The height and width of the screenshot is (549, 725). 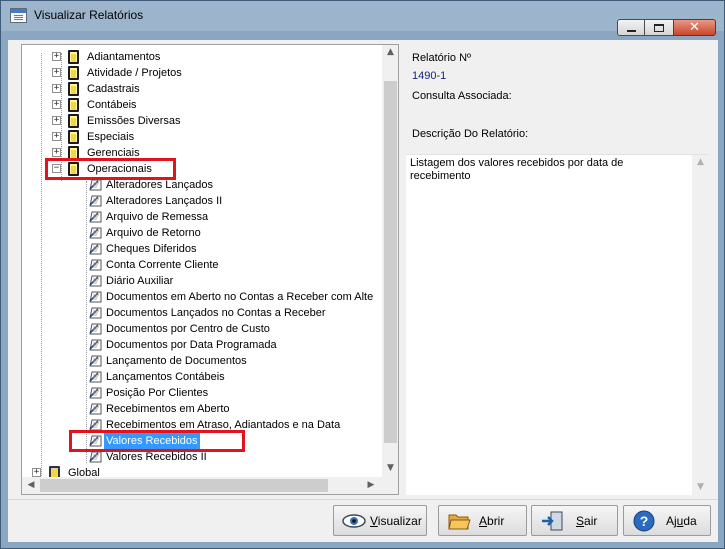 I want to click on horizontal-scroll-thumb, so click(x=184, y=485).